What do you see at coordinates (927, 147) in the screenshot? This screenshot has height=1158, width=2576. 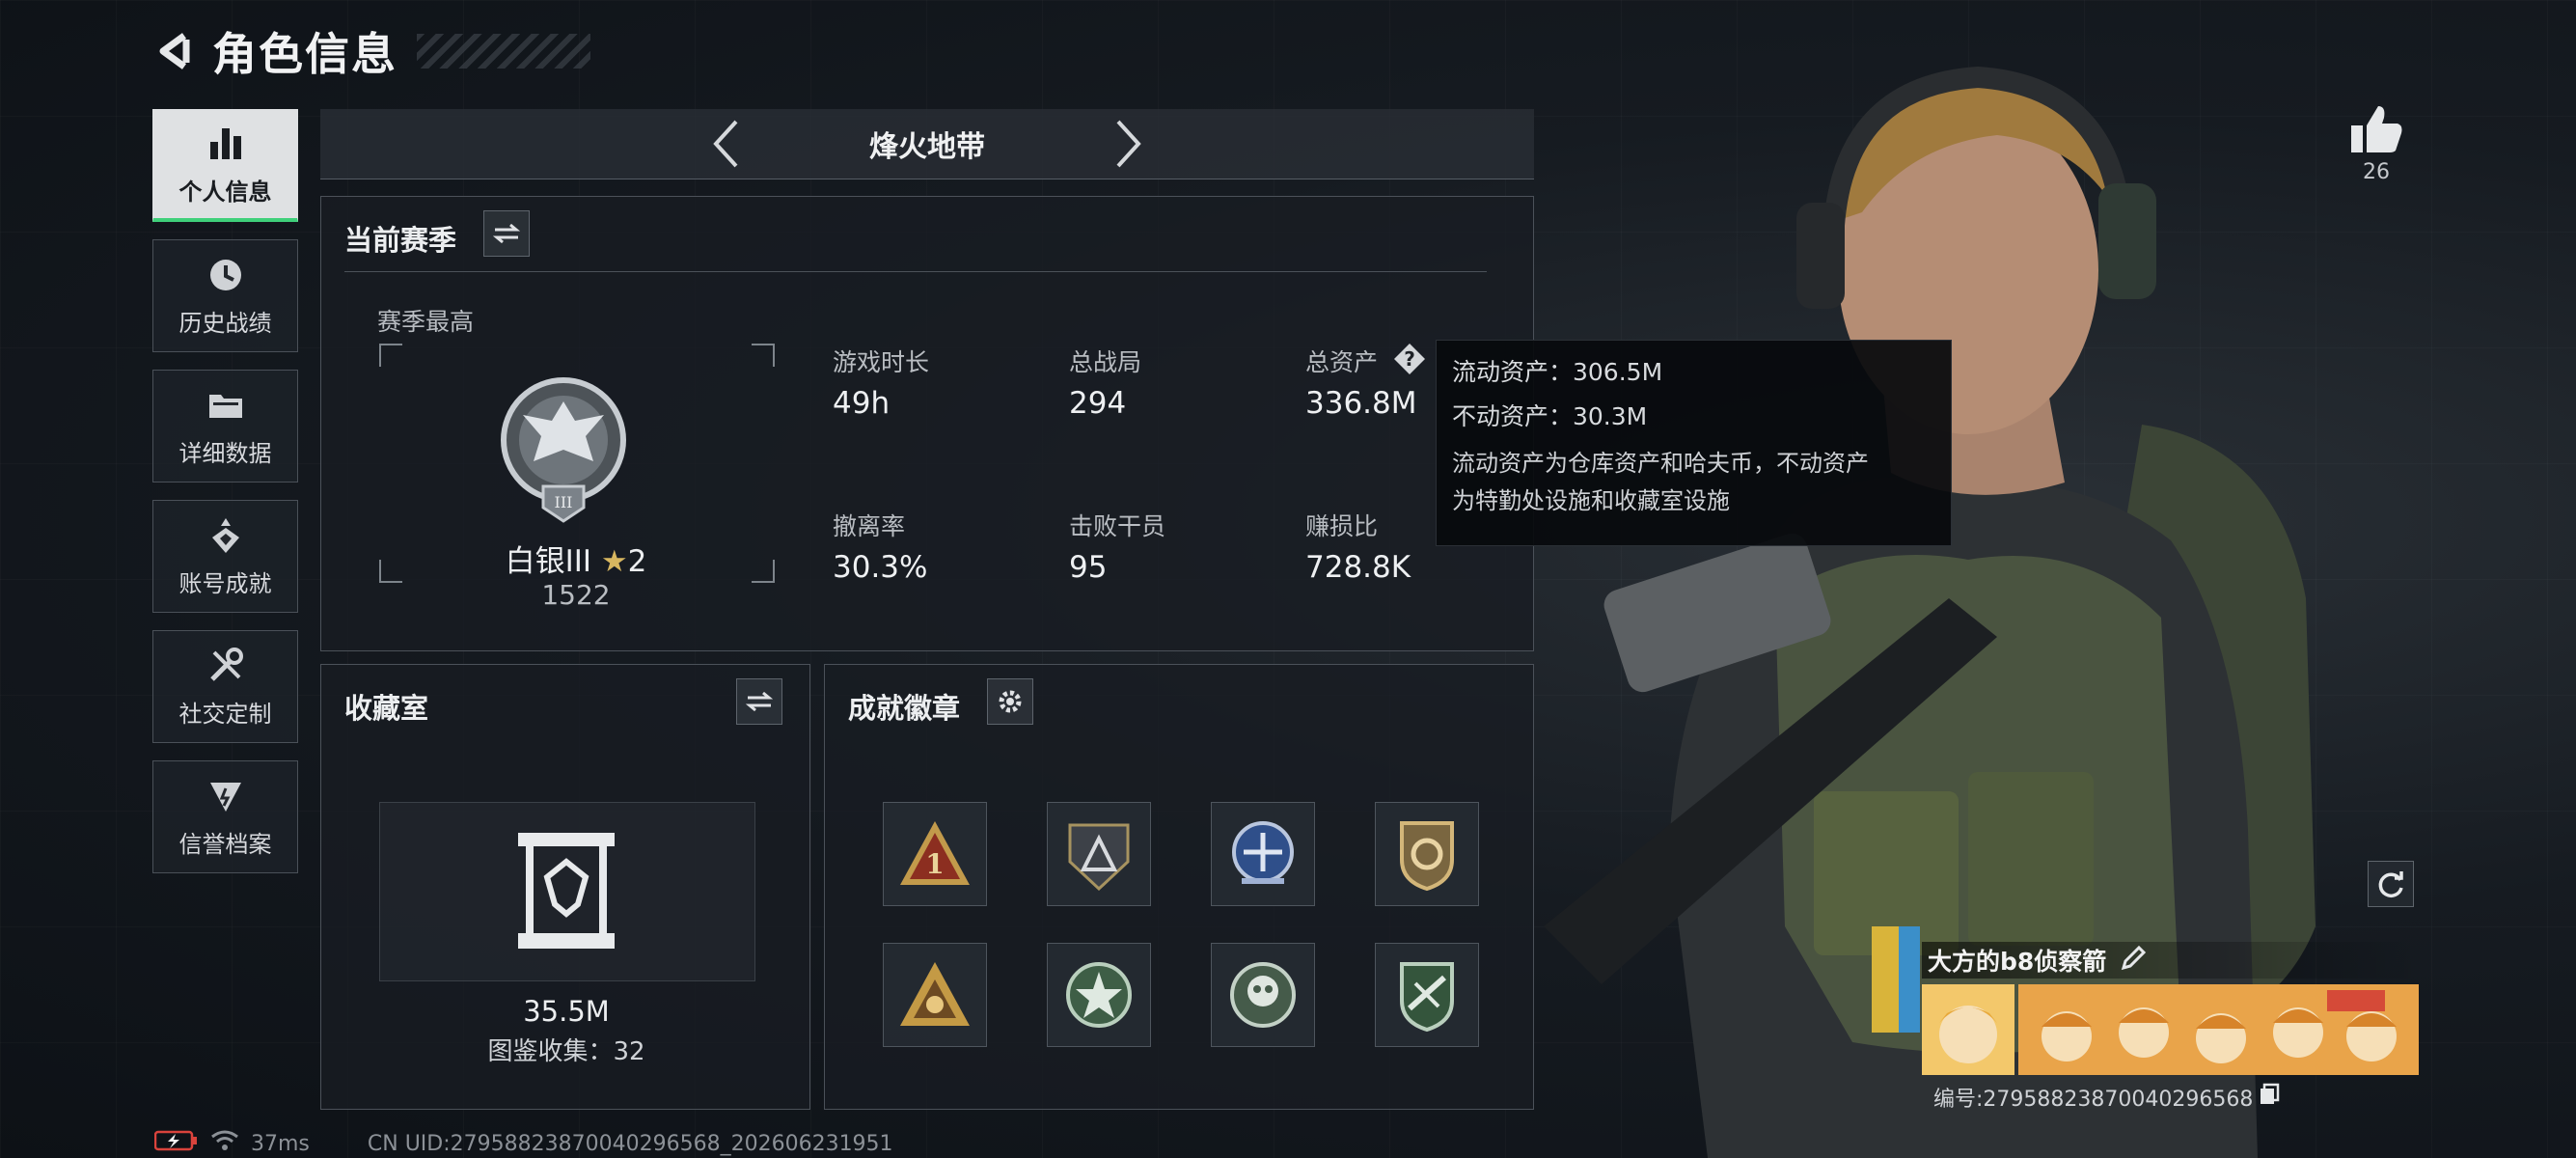 I see `mode-label: 烽火地带` at bounding box center [927, 147].